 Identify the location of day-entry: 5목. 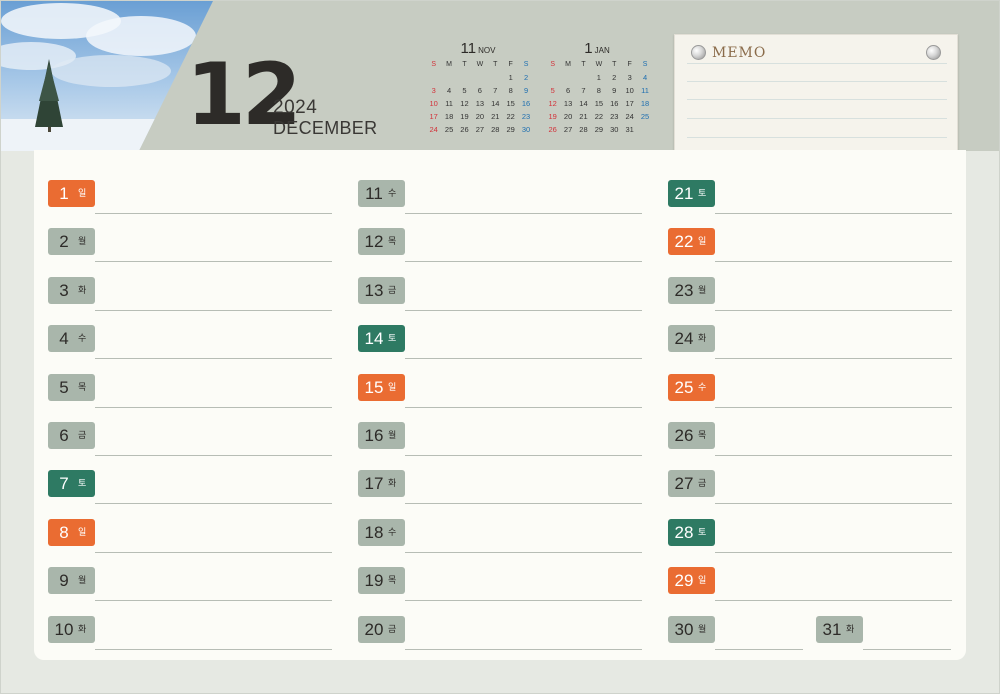
(190, 391).